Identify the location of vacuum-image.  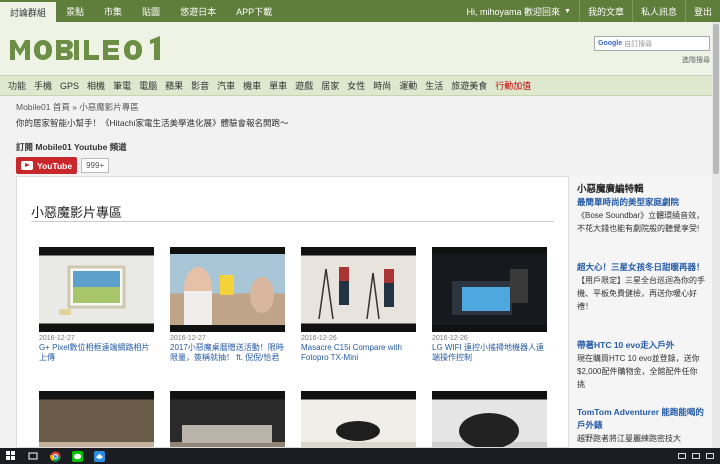
(358, 431).